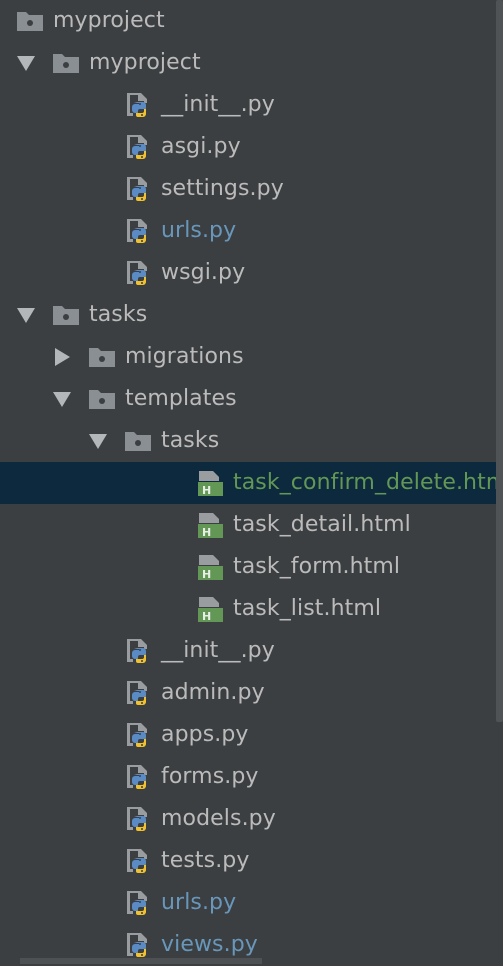  Describe the element at coordinates (317, 566) in the screenshot. I see `tree-node-label: task_form.html` at that location.